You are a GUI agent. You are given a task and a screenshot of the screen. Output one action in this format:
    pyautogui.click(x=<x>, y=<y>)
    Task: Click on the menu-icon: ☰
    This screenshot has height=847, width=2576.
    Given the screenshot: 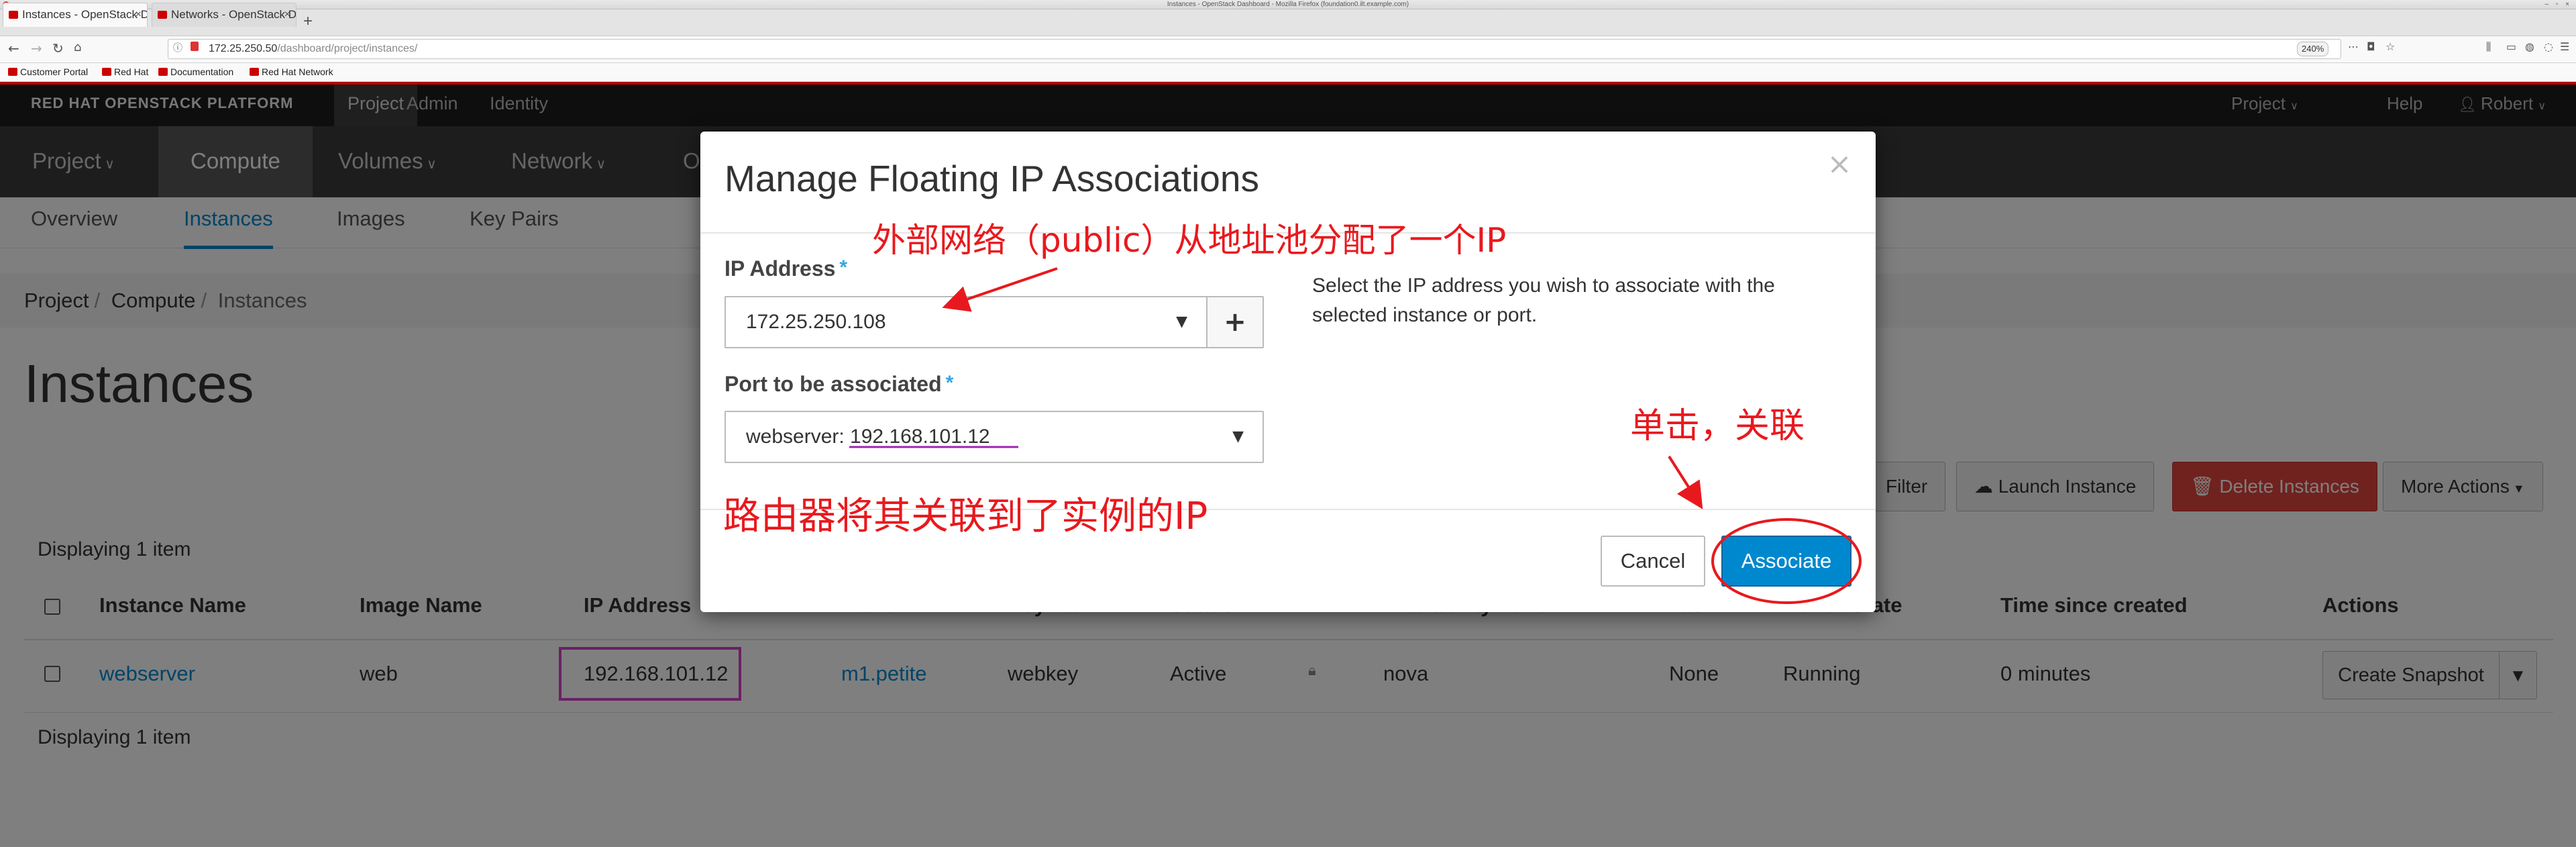 What is the action you would take?
    pyautogui.click(x=2564, y=46)
    